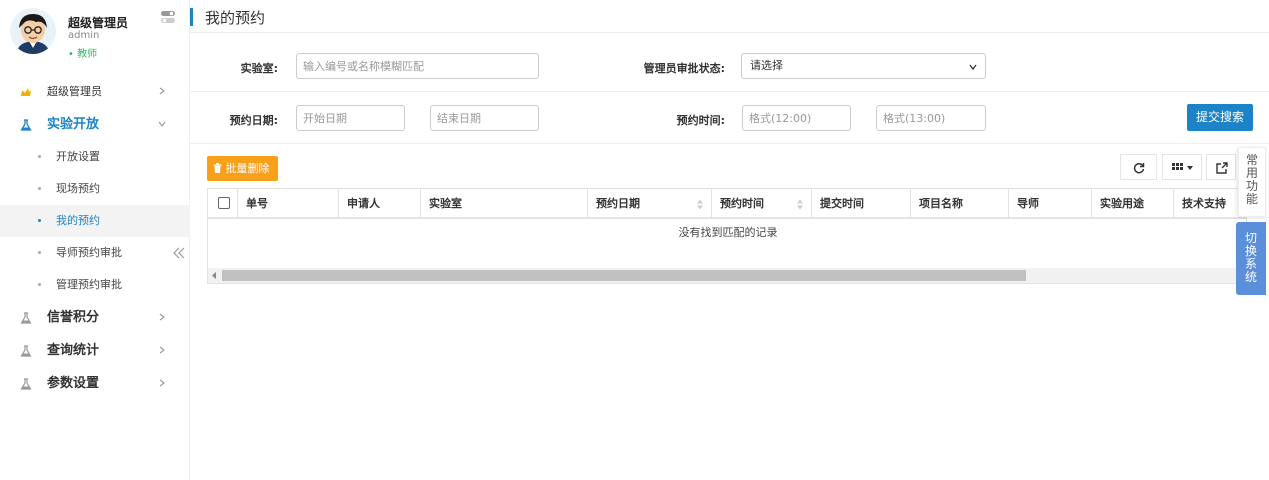  I want to click on col-header-tech-support: 技术支持, so click(1210, 204).